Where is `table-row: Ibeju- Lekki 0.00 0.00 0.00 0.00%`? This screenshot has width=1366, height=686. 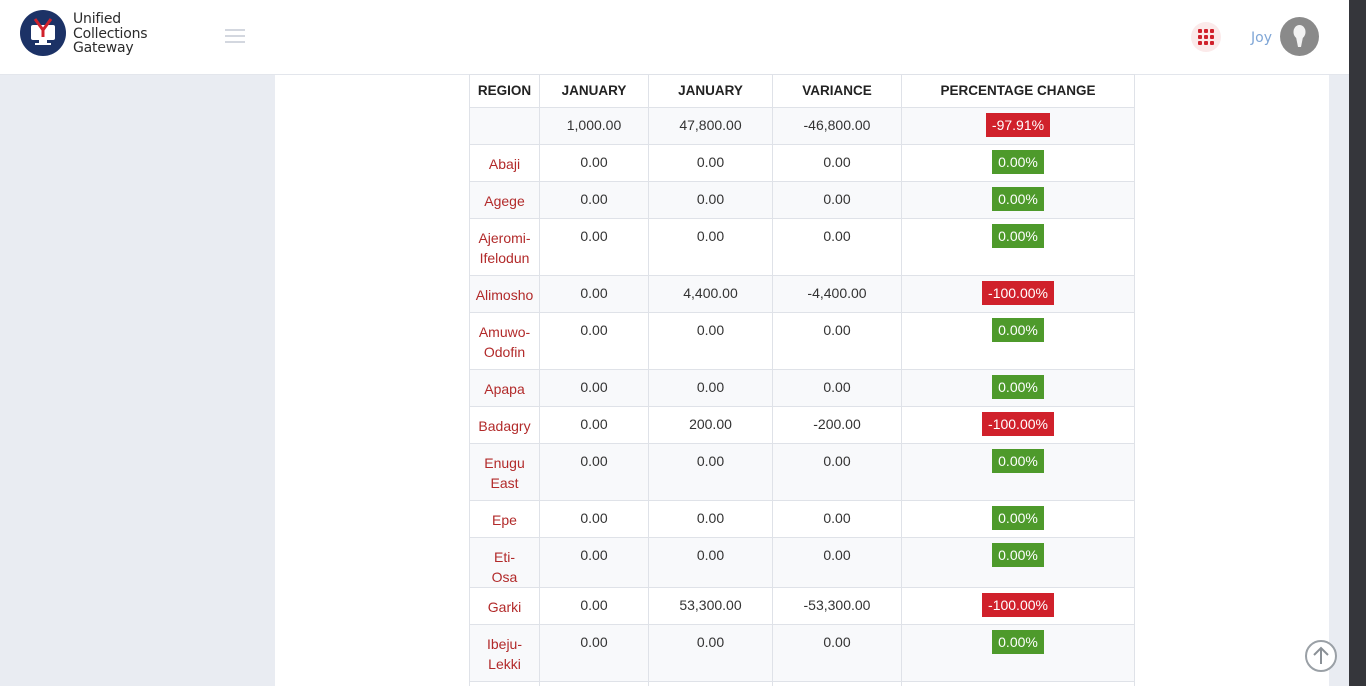 table-row: Ibeju- Lekki 0.00 0.00 0.00 0.00% is located at coordinates (802, 653).